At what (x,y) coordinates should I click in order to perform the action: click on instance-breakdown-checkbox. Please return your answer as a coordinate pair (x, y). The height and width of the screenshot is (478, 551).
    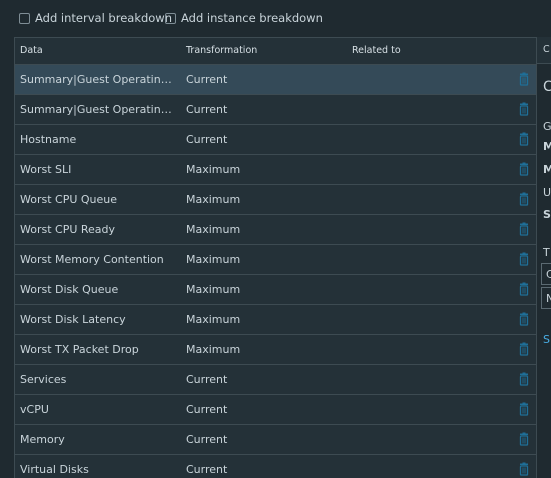
    Looking at the image, I should click on (170, 18).